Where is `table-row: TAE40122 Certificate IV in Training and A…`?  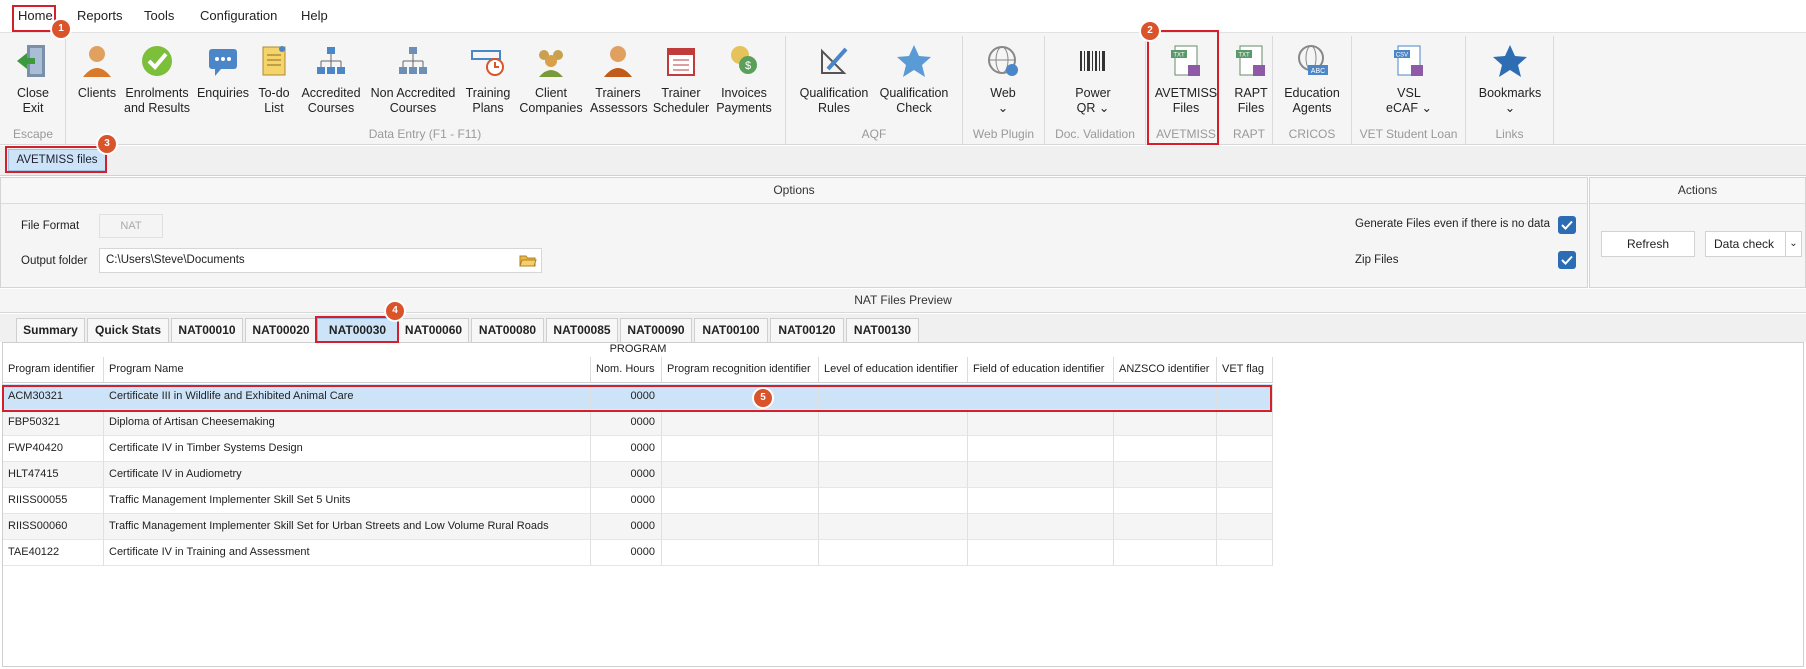
table-row: TAE40122 Certificate IV in Training and A… is located at coordinates (638, 553).